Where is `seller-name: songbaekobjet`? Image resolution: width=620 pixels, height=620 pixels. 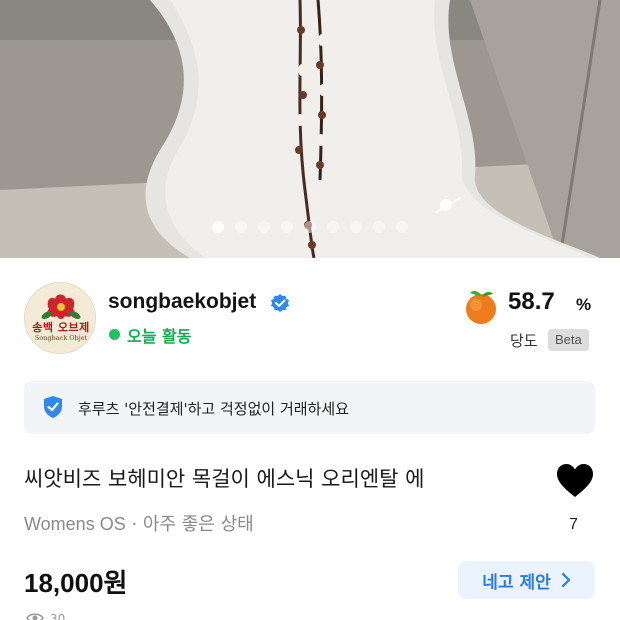
seller-name: songbaekobjet is located at coordinates (182, 302).